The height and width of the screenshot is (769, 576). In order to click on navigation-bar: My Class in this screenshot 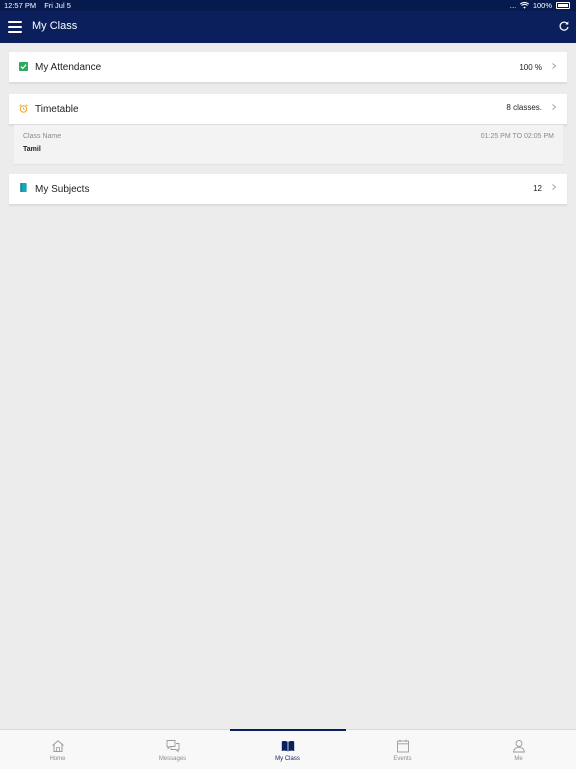, I will do `click(288, 27)`.